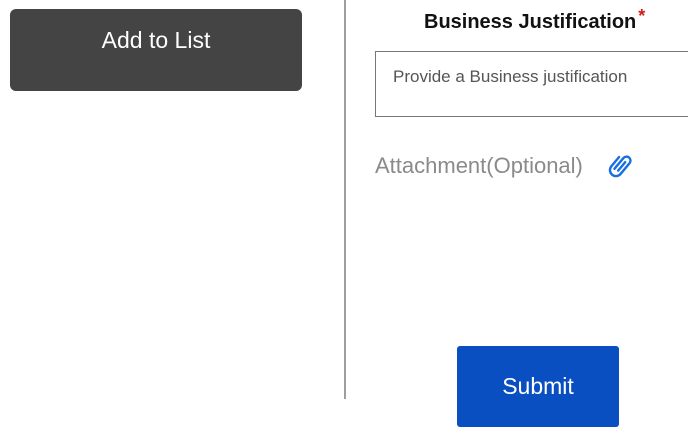  I want to click on submit-label: Submit, so click(538, 386).